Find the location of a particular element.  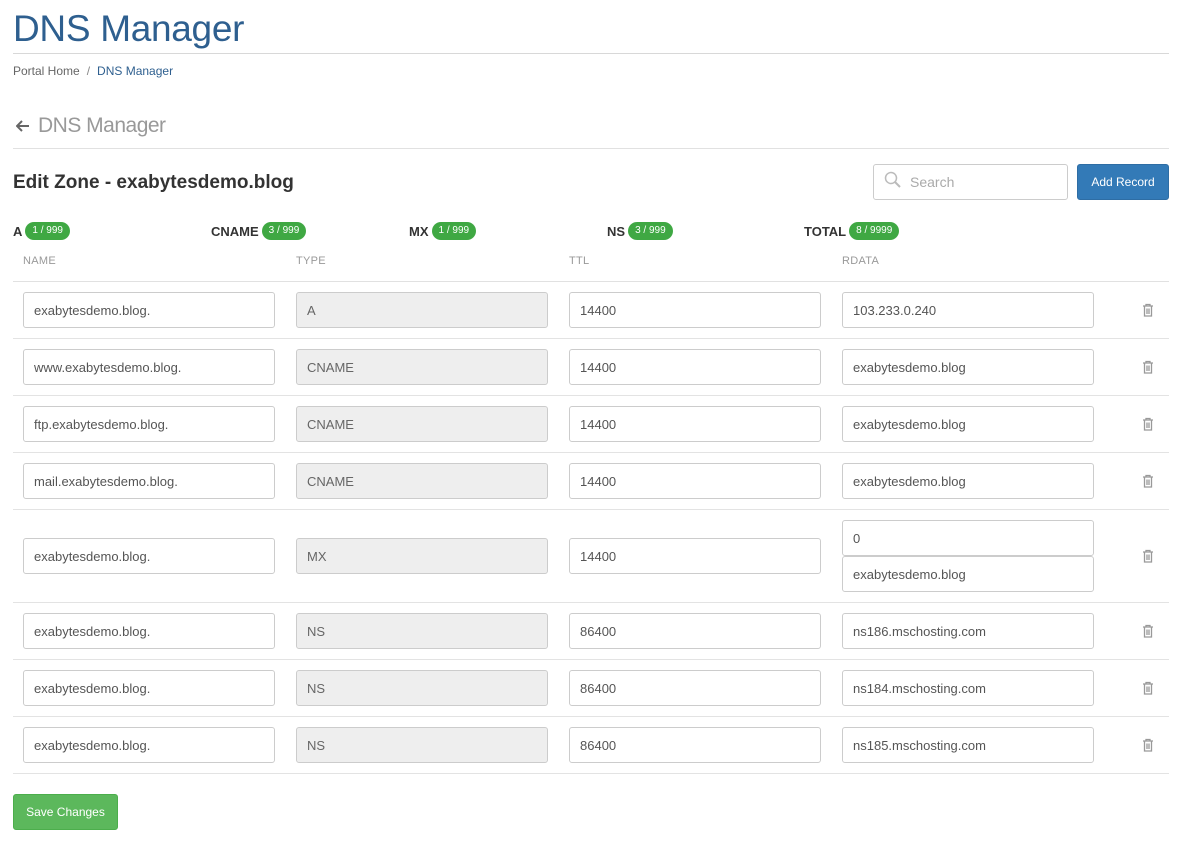

record-priority-input is located at coordinates (968, 538).